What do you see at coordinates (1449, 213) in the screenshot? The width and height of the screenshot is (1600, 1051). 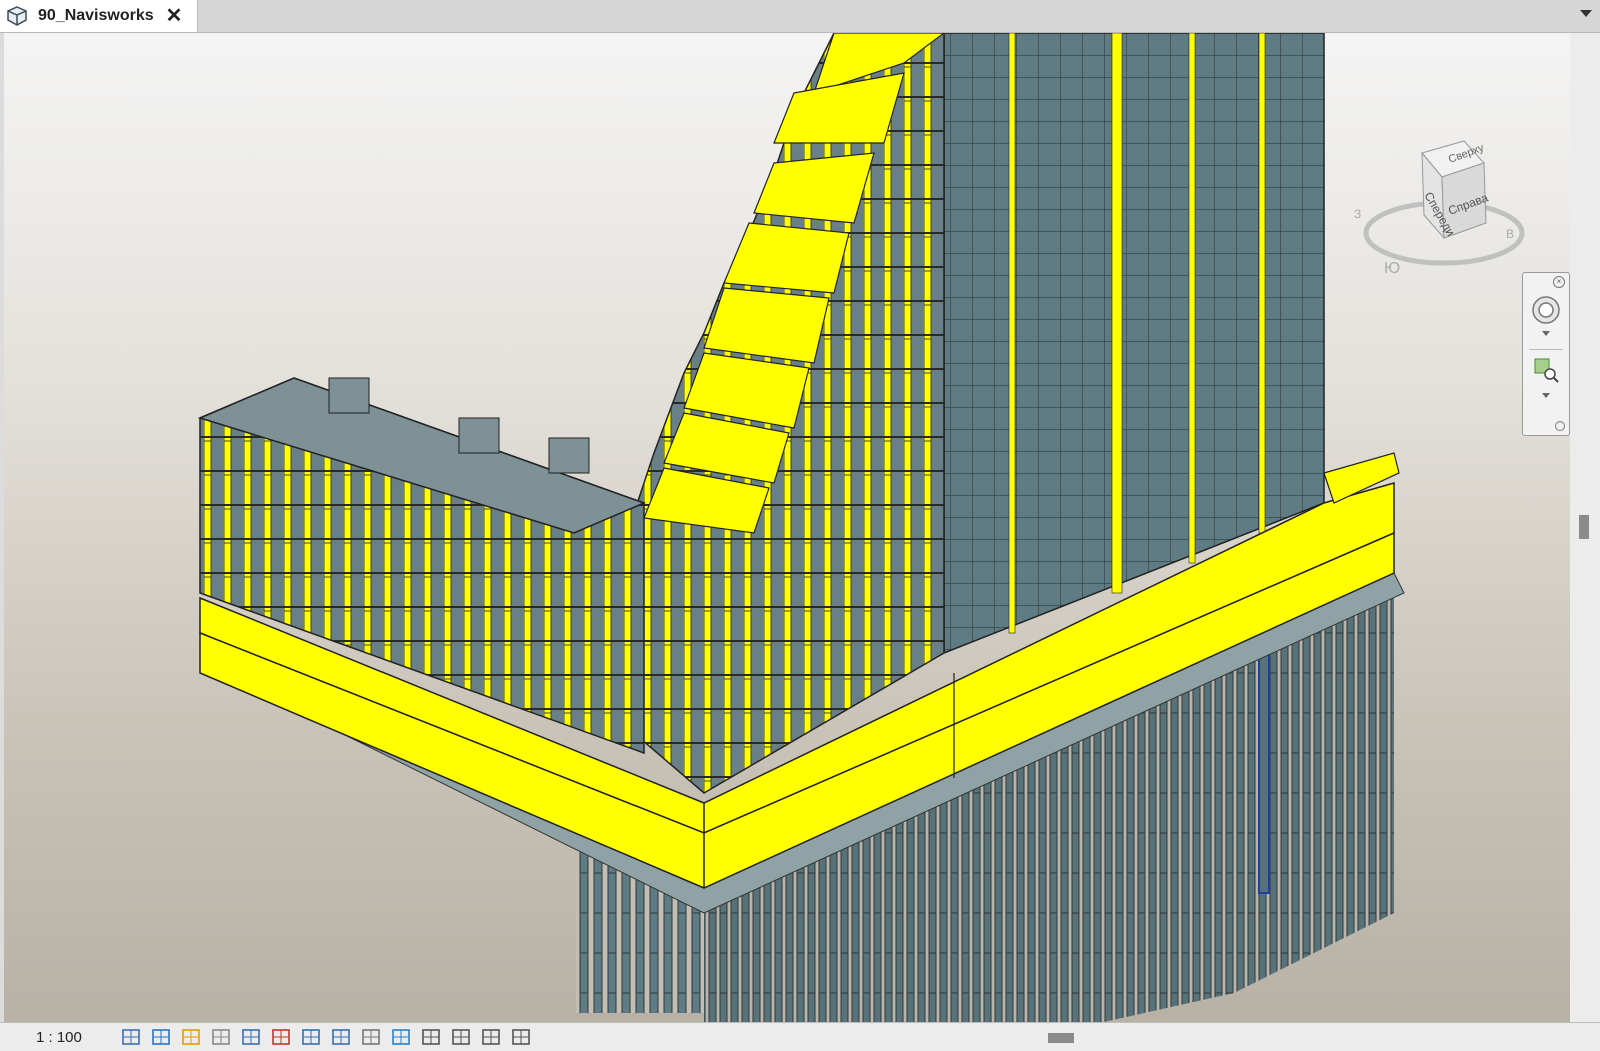 I see `viewcube-widget: Сверху Спереди Справа Ю З В` at bounding box center [1449, 213].